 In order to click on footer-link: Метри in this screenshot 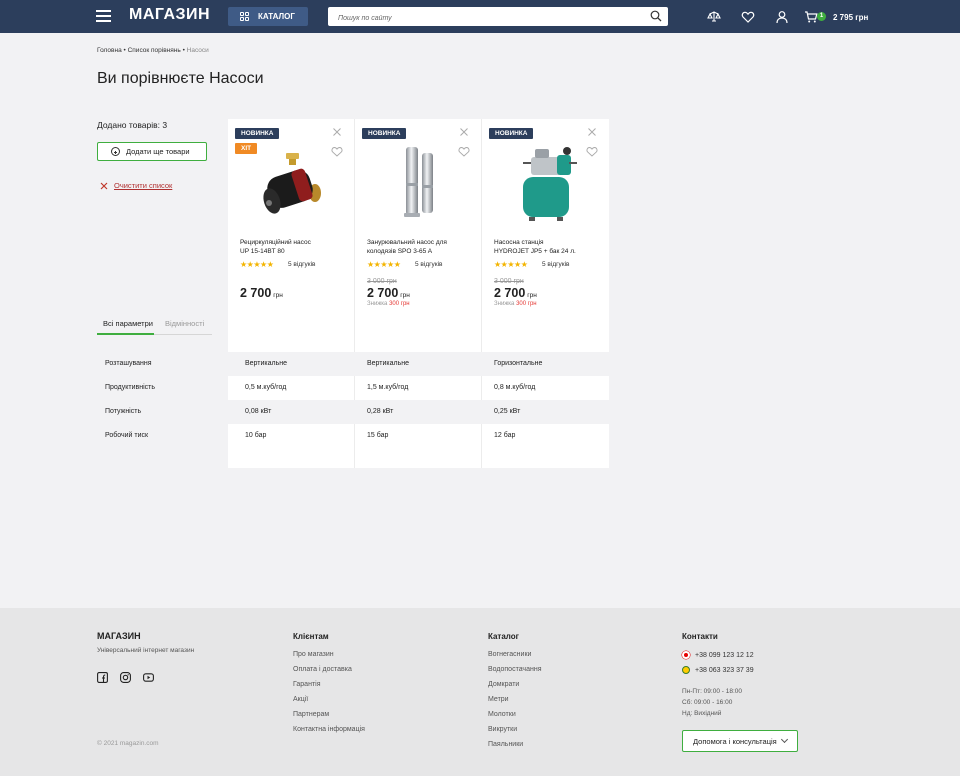, I will do `click(498, 699)`.